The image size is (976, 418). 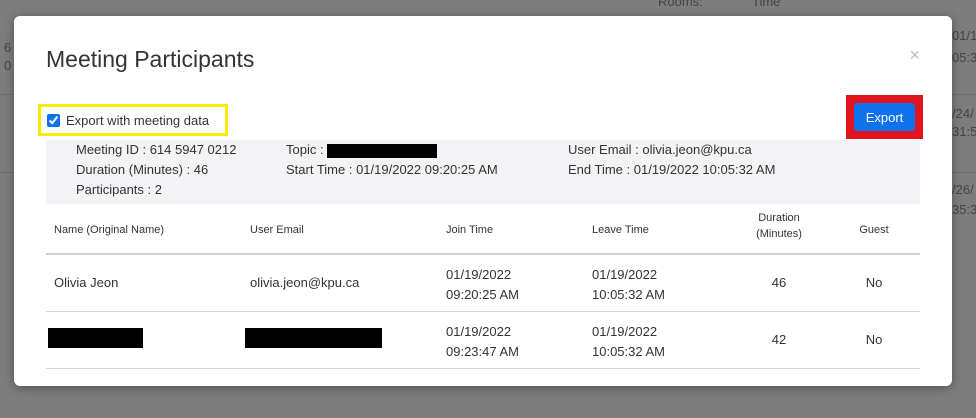 What do you see at coordinates (119, 189) in the screenshot?
I see `participant-count: Participants : 2` at bounding box center [119, 189].